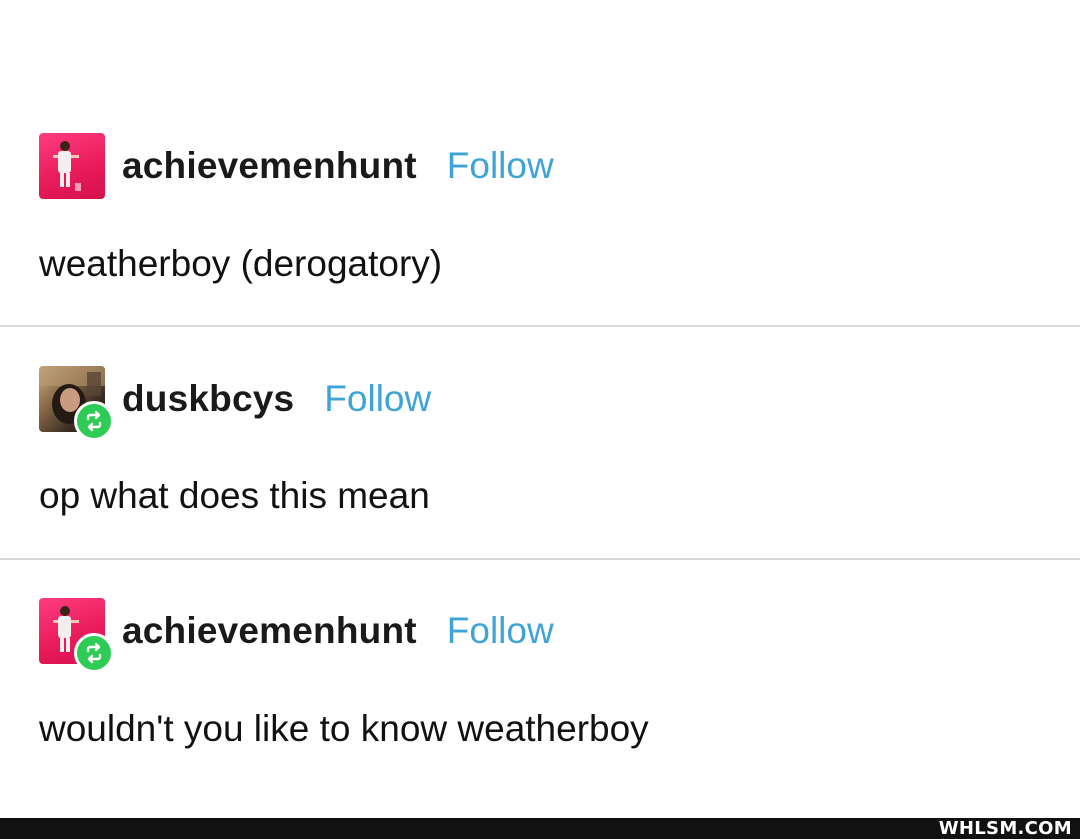 The width and height of the screenshot is (1080, 839). What do you see at coordinates (1005, 828) in the screenshot?
I see `watermark: WHLSM.COM` at bounding box center [1005, 828].